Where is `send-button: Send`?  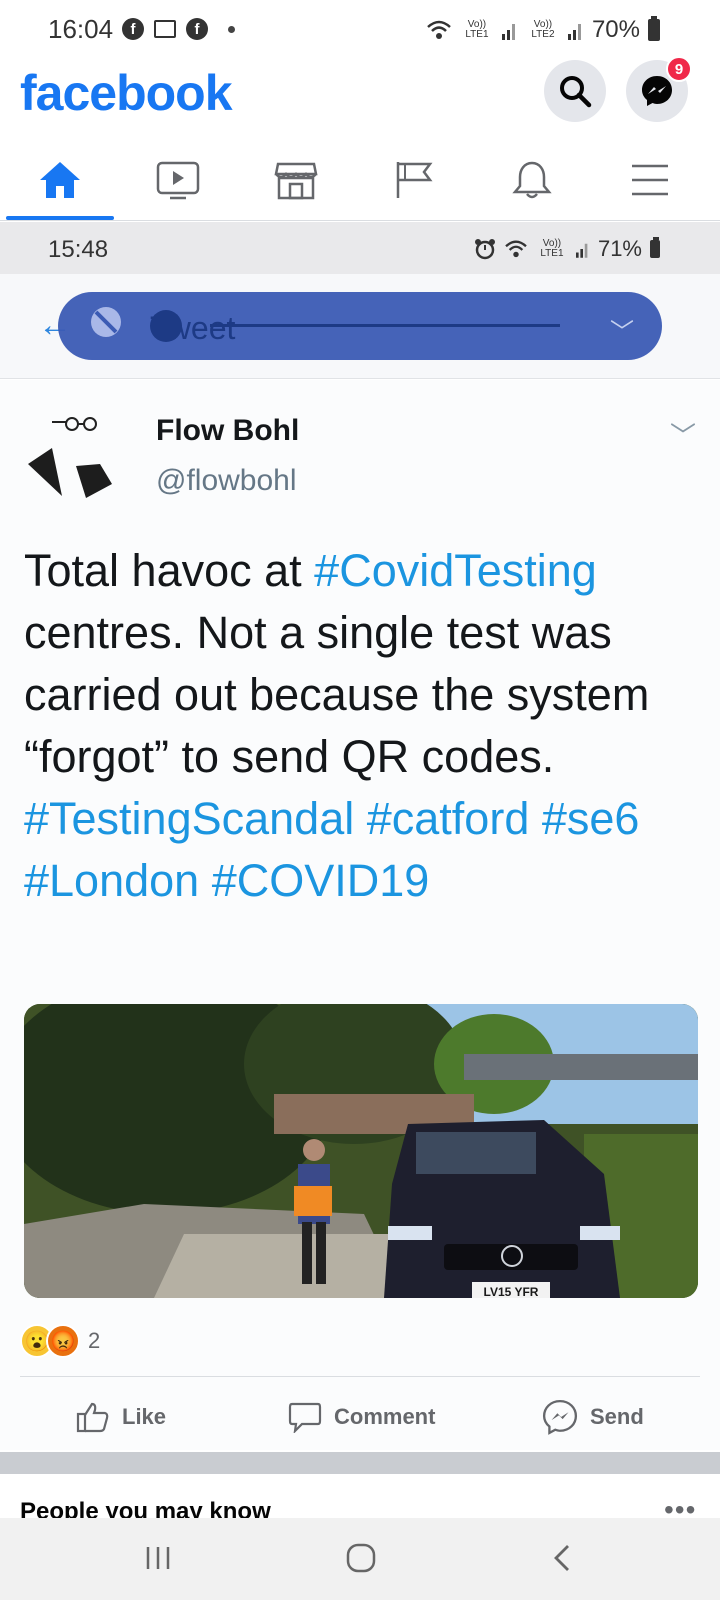
send-button: Send is located at coordinates (593, 1417).